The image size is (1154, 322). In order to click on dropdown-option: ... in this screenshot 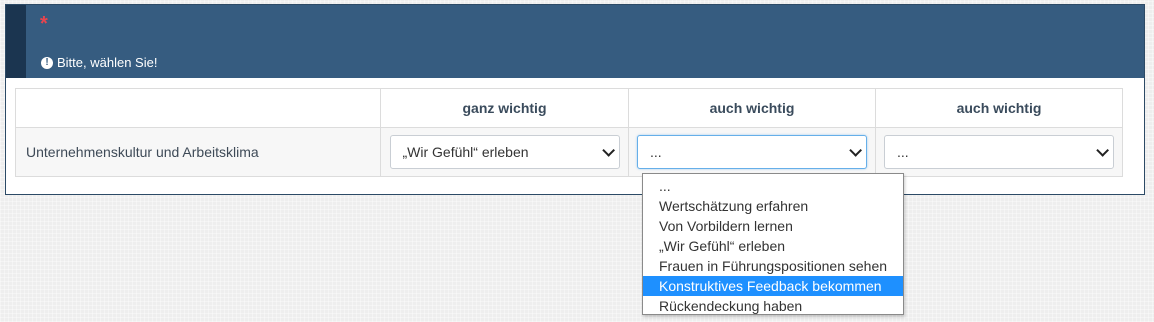, I will do `click(773, 186)`.